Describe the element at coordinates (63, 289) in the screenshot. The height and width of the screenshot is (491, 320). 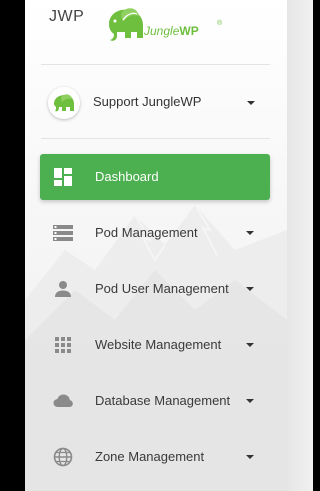
I see `person-icon` at that location.